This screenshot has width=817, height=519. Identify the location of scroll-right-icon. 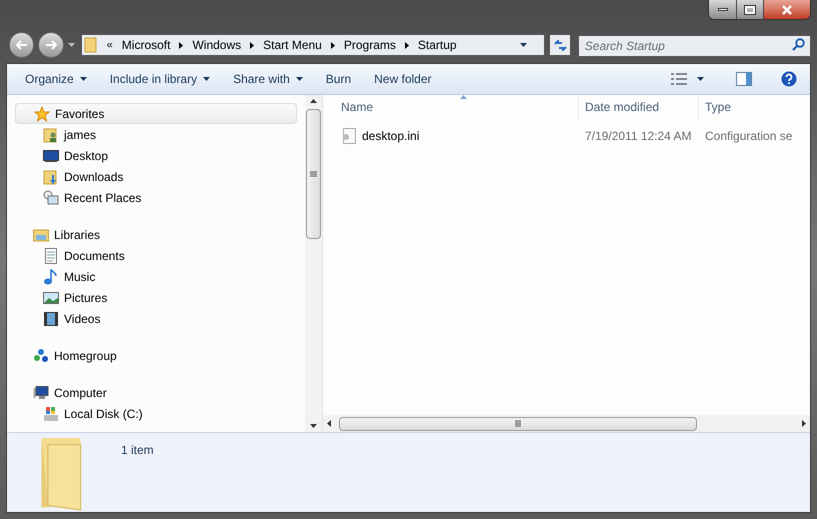
(804, 423).